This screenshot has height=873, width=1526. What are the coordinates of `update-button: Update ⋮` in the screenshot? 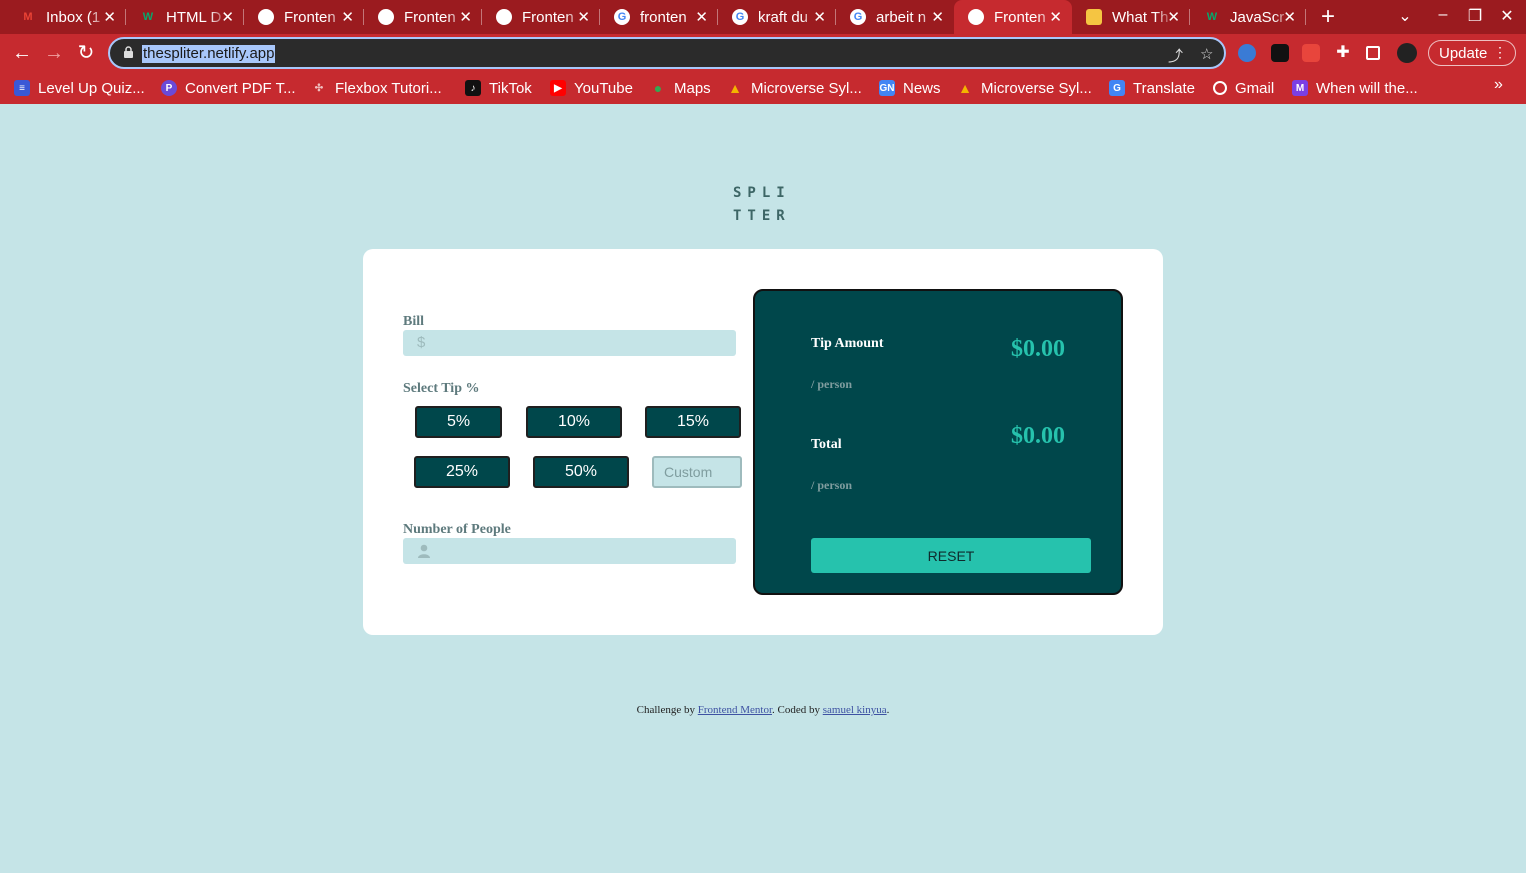 It's located at (1472, 53).